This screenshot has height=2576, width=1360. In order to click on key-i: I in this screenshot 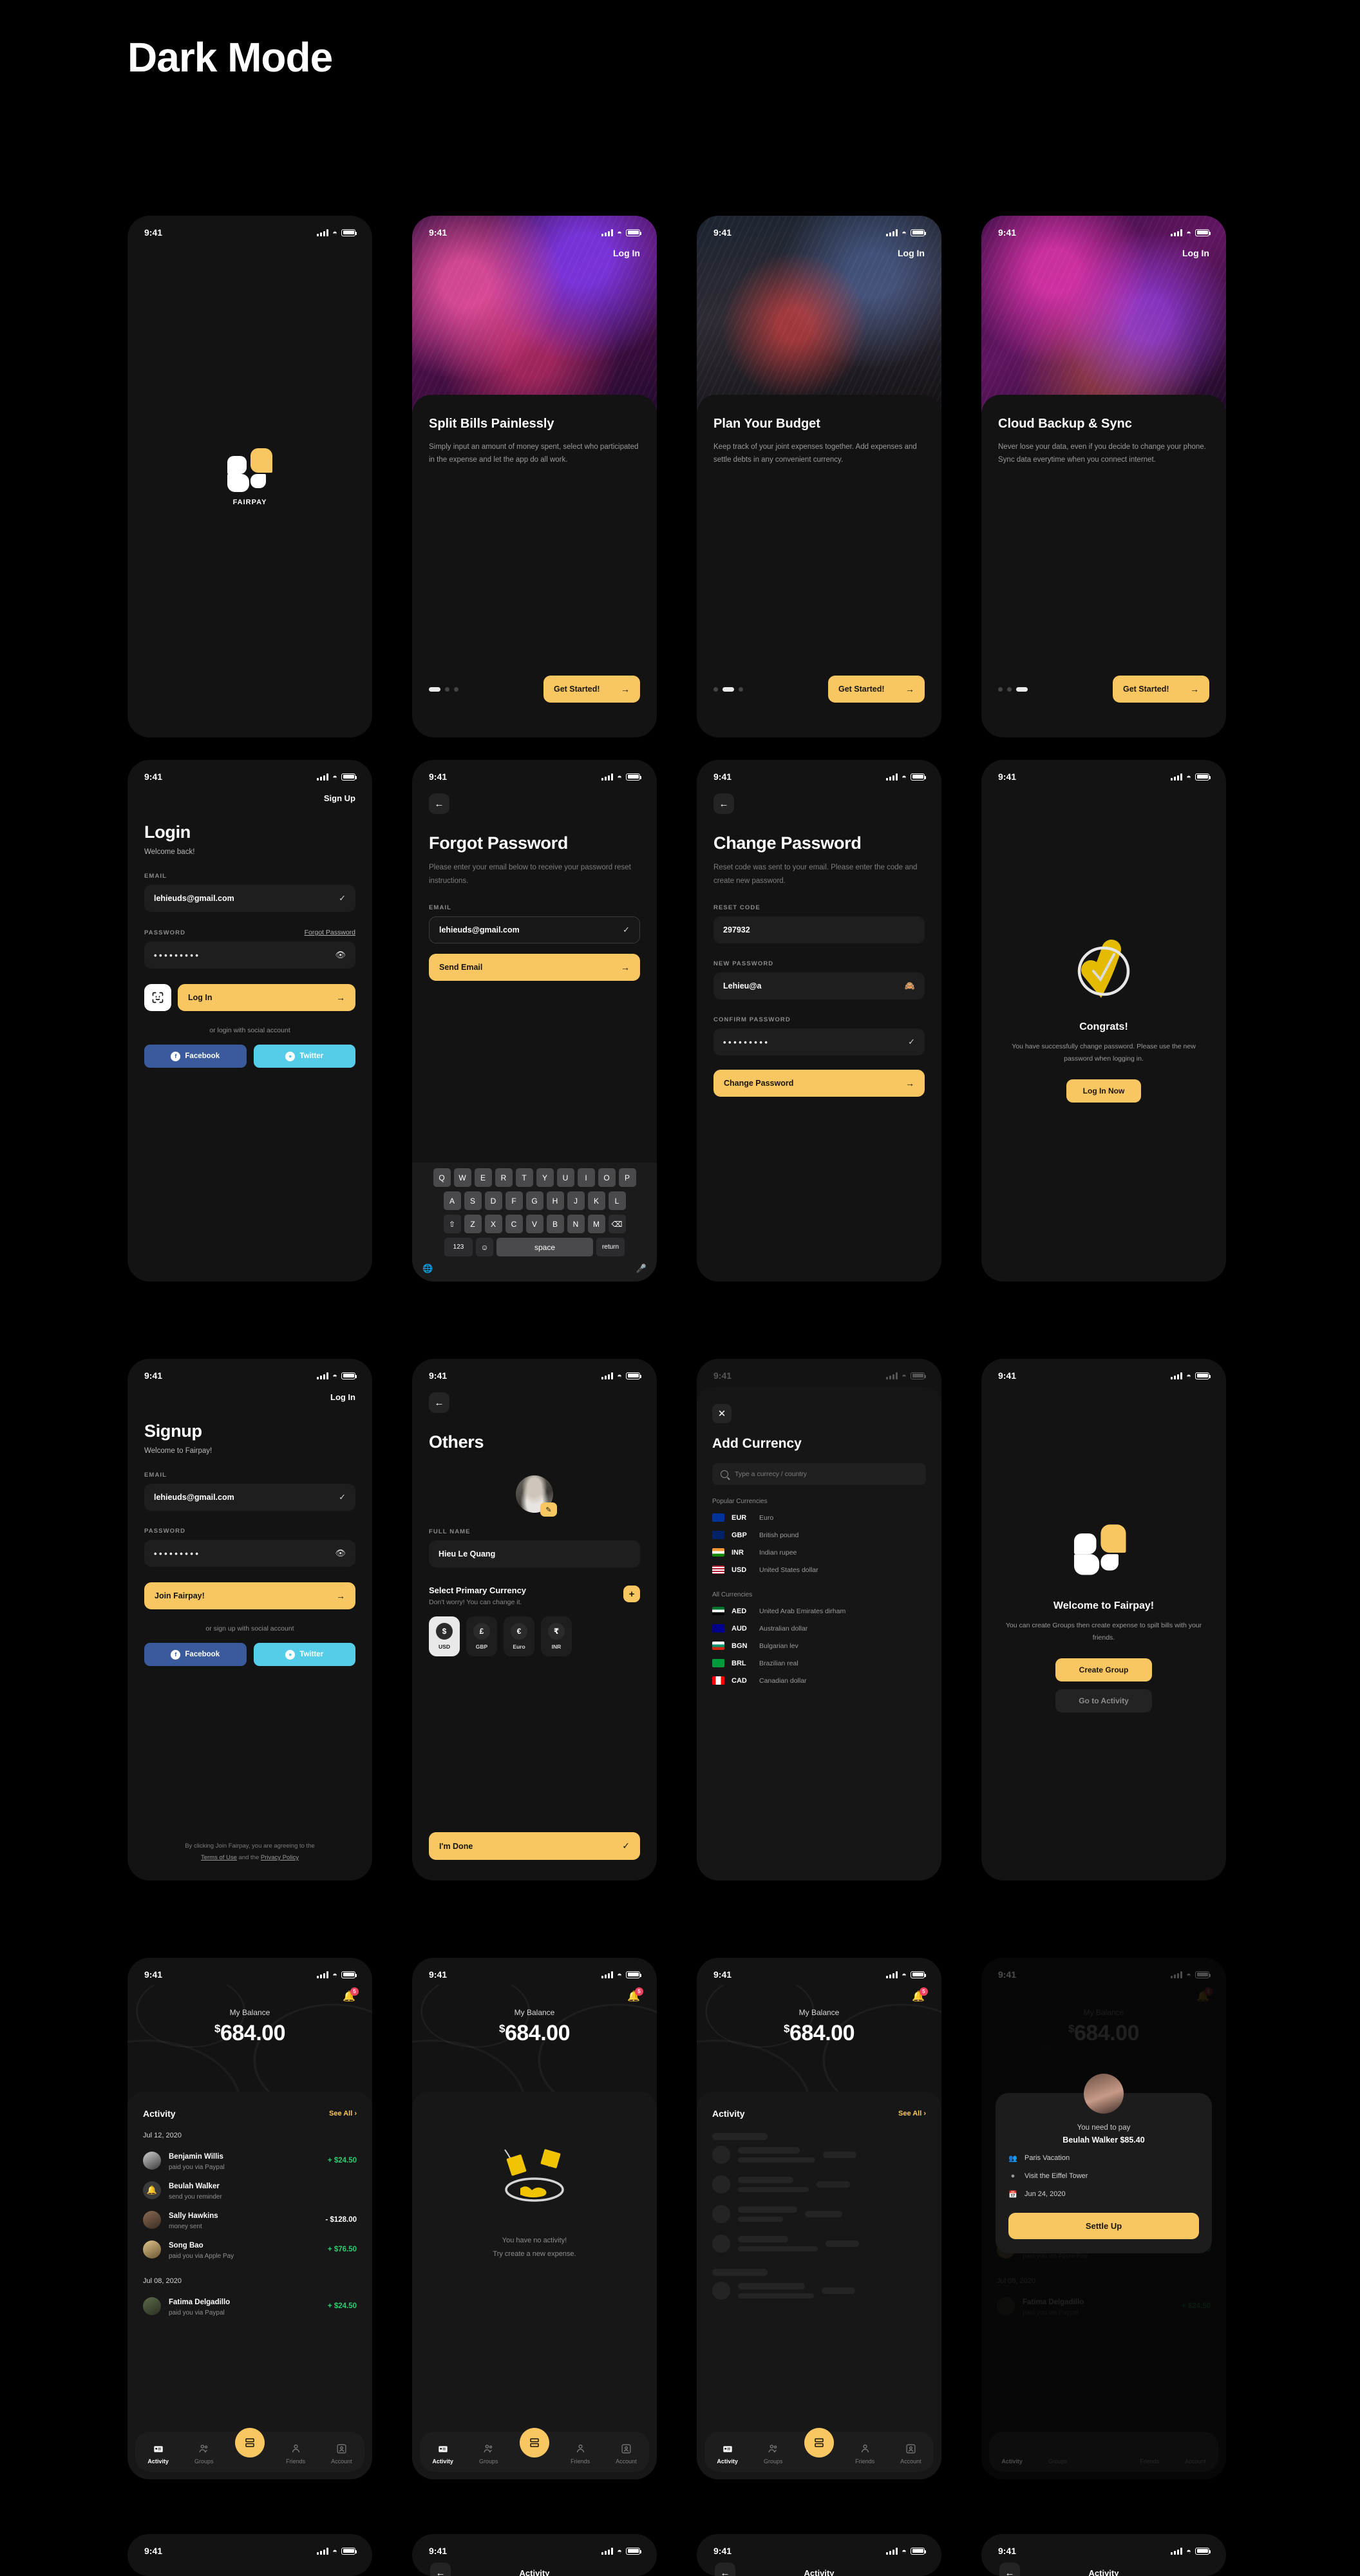, I will do `click(586, 1177)`.